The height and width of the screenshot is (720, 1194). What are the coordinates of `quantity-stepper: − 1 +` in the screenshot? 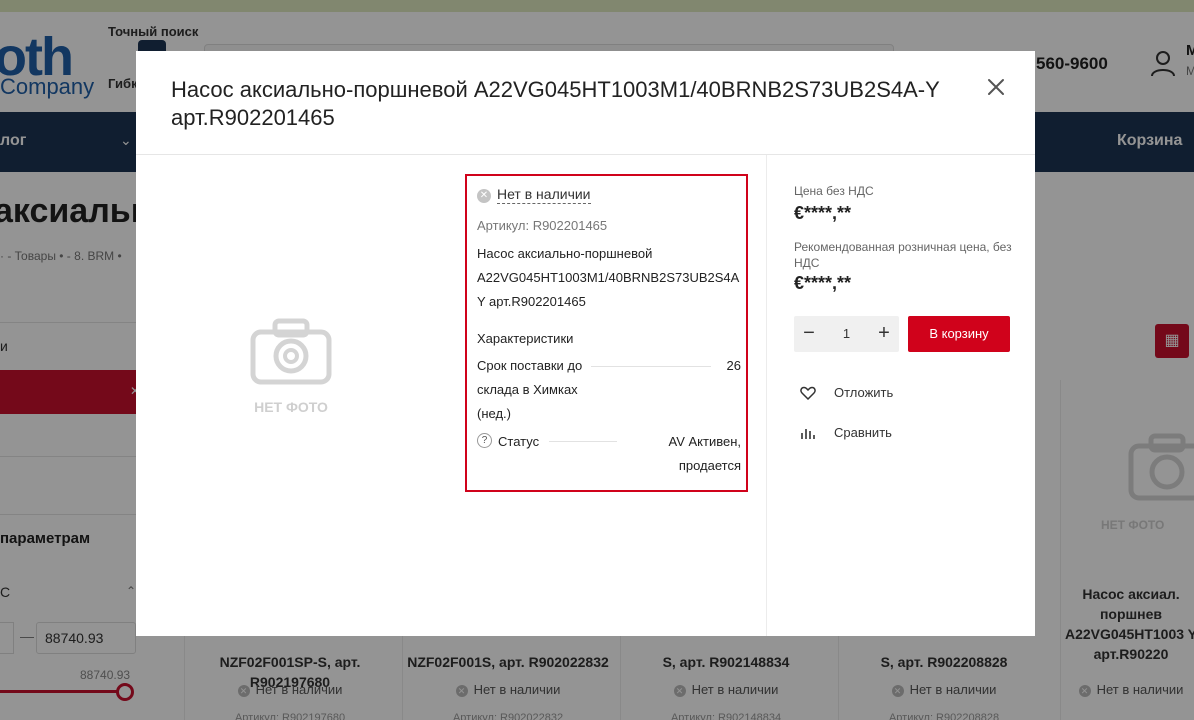 It's located at (846, 334).